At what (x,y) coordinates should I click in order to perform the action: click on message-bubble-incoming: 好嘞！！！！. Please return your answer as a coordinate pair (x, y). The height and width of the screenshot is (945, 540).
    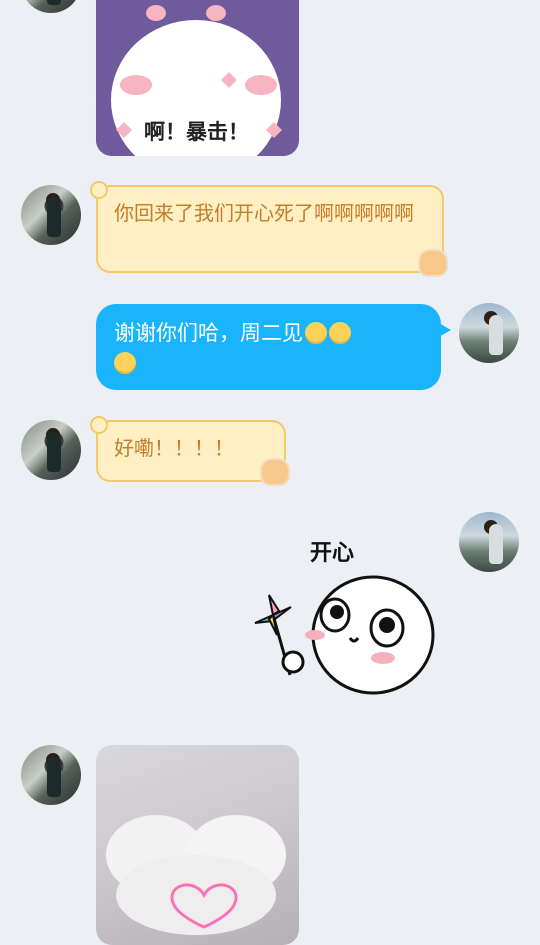
    Looking at the image, I should click on (190, 451).